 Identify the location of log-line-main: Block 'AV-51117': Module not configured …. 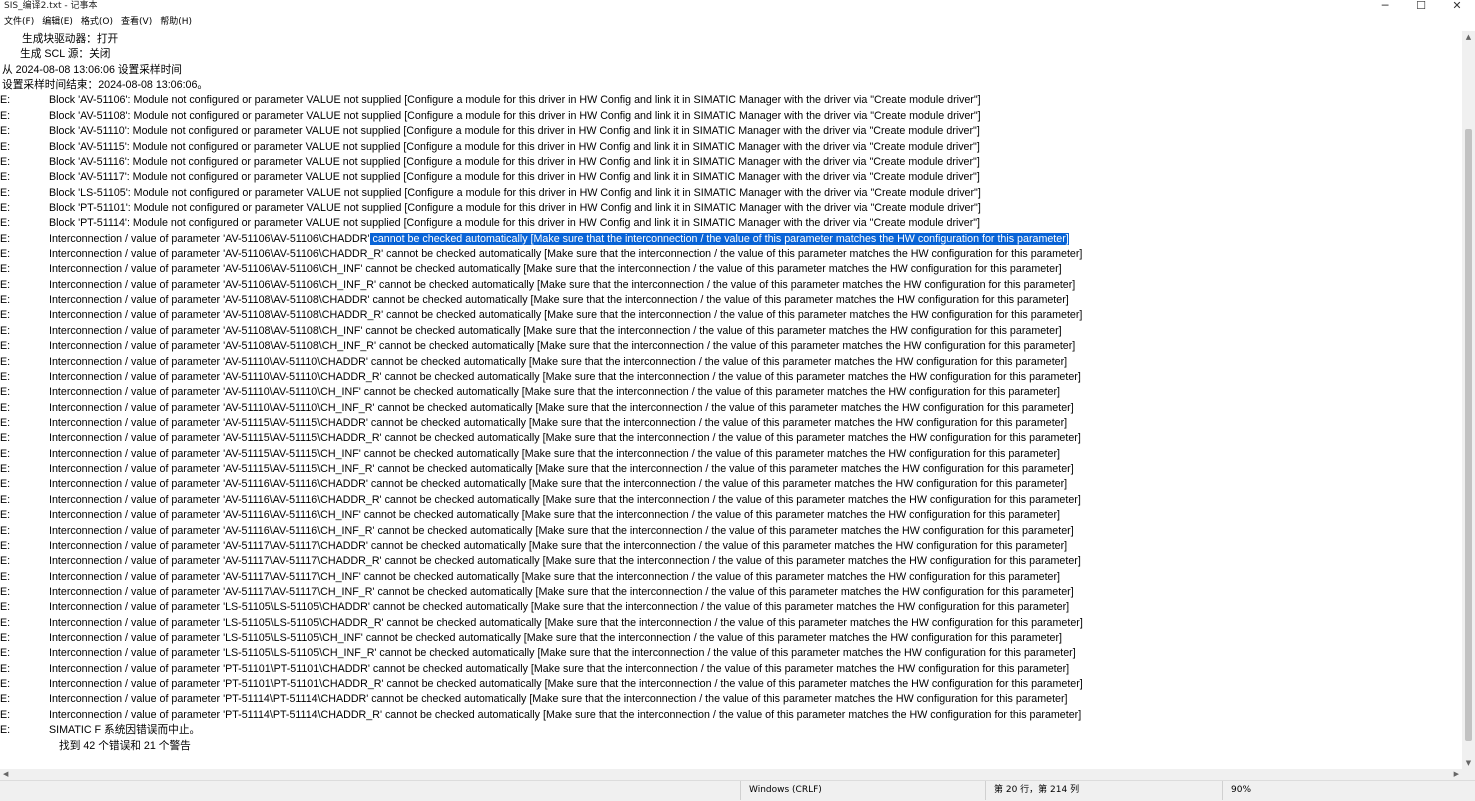
(514, 177).